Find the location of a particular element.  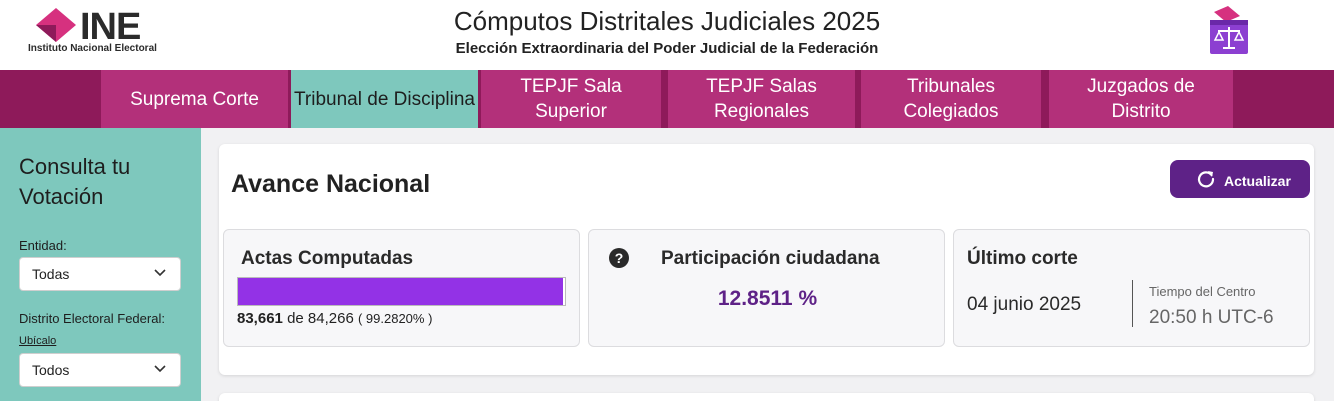

actas-progress-bar is located at coordinates (401, 291).